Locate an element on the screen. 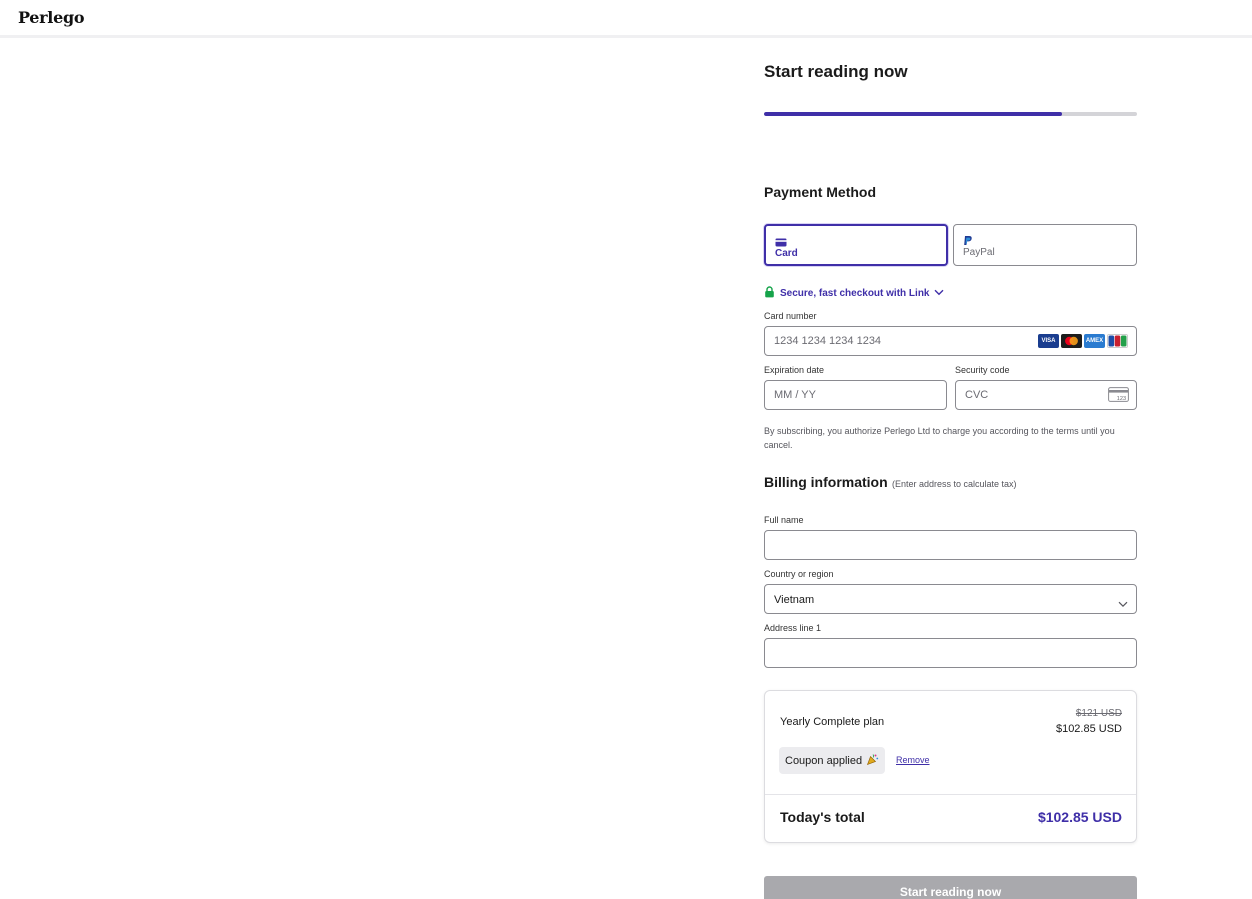  summary-divider is located at coordinates (950, 794).